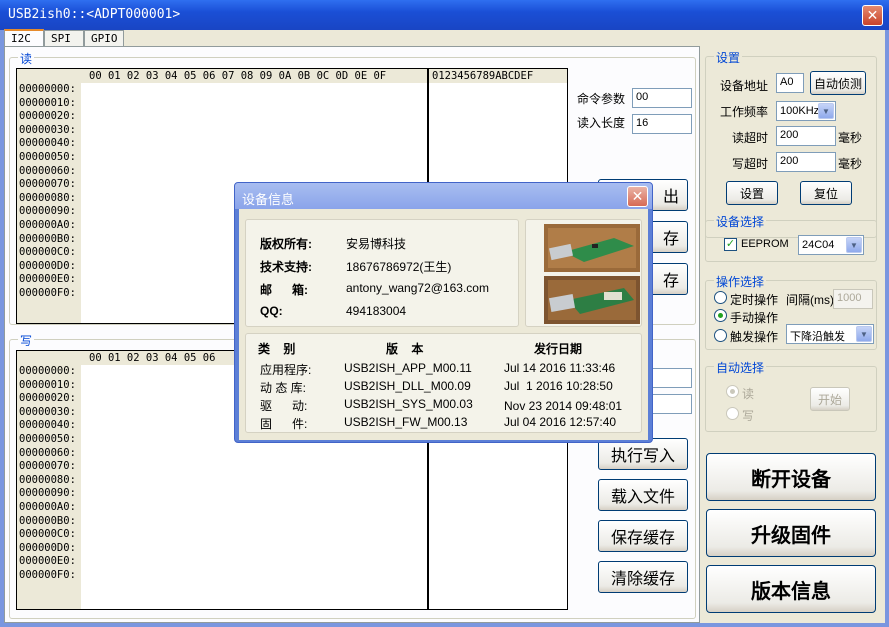 The height and width of the screenshot is (627, 889). I want to click on window-close-button: ✕, so click(872, 15).